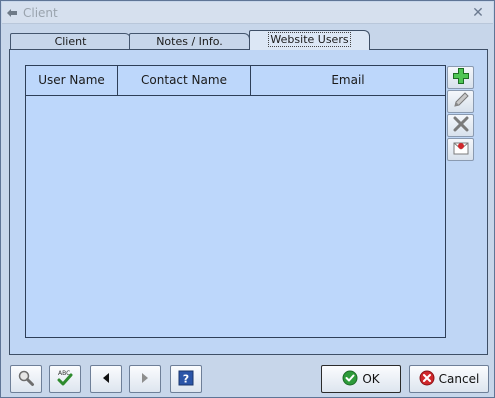 This screenshot has height=398, width=495. Describe the element at coordinates (184, 80) in the screenshot. I see `column-header-contact-name: Contact Name` at that location.